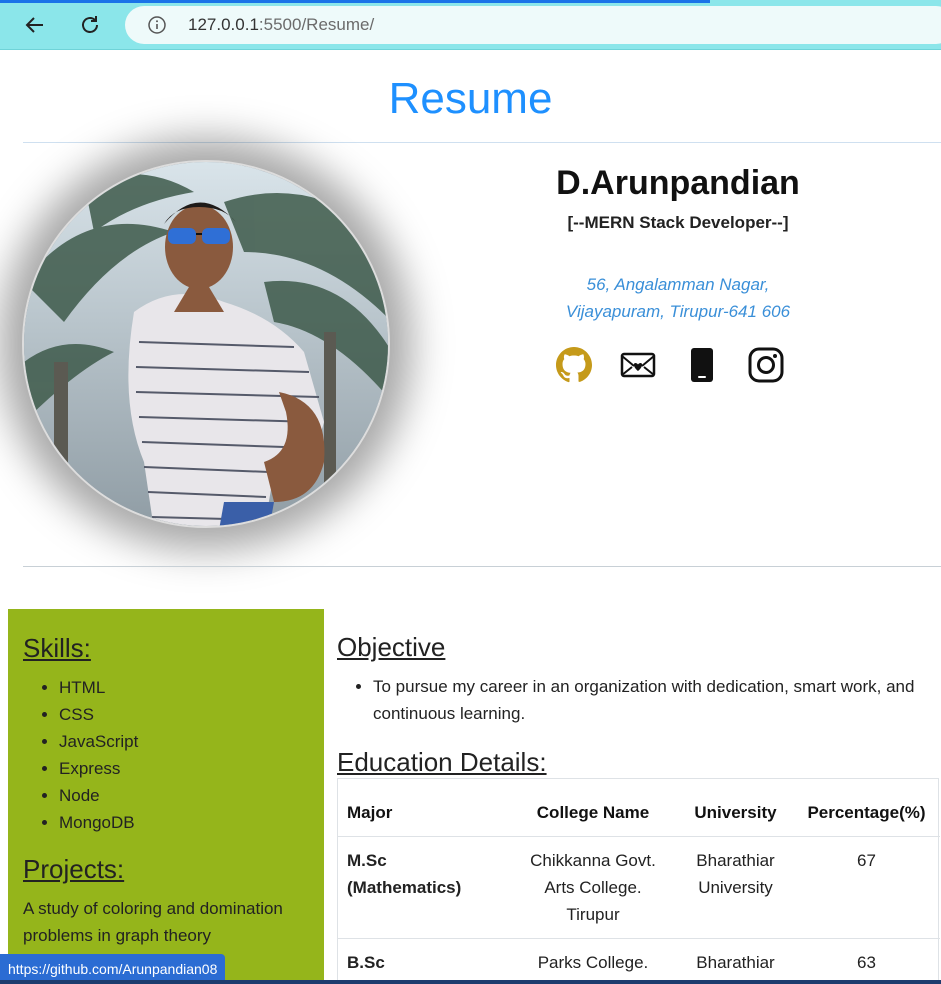 This screenshot has width=941, height=984. I want to click on cell-college: Parks College. Tirupur, so click(593, 961).